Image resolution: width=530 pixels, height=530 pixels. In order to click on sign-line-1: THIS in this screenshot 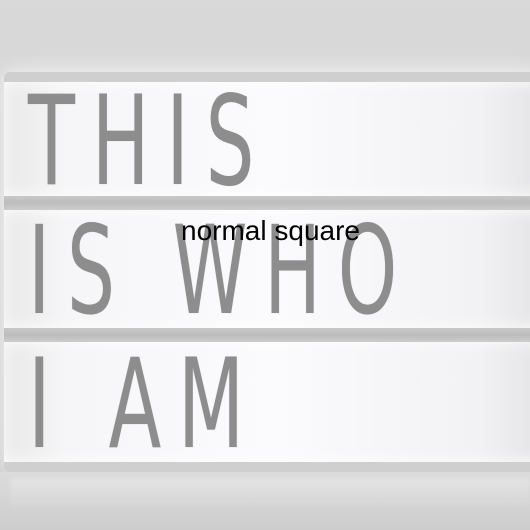, I will do `click(150, 142)`.